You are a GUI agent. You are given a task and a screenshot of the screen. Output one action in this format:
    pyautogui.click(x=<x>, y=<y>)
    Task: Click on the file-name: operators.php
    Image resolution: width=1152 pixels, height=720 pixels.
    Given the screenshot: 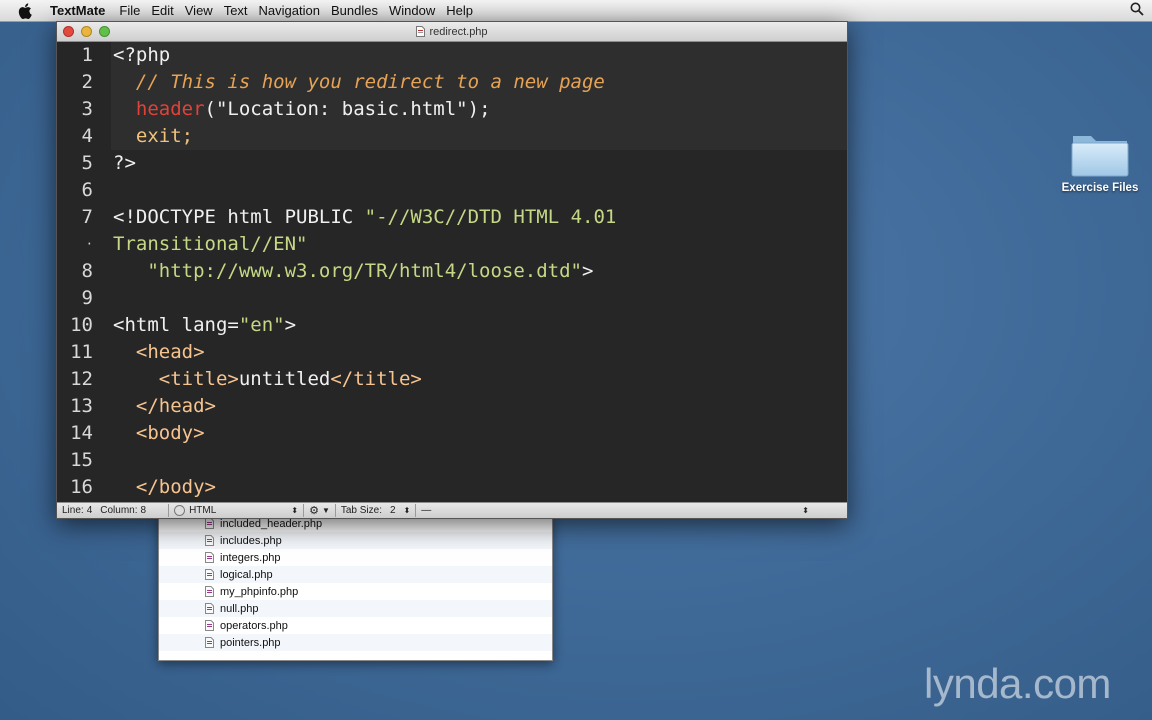 What is the action you would take?
    pyautogui.click(x=254, y=625)
    